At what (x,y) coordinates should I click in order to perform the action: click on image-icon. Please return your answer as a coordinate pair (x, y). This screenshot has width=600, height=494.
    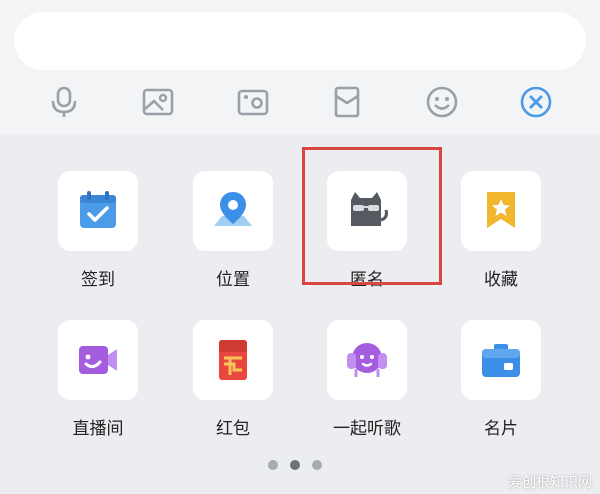
    Looking at the image, I should click on (158, 102).